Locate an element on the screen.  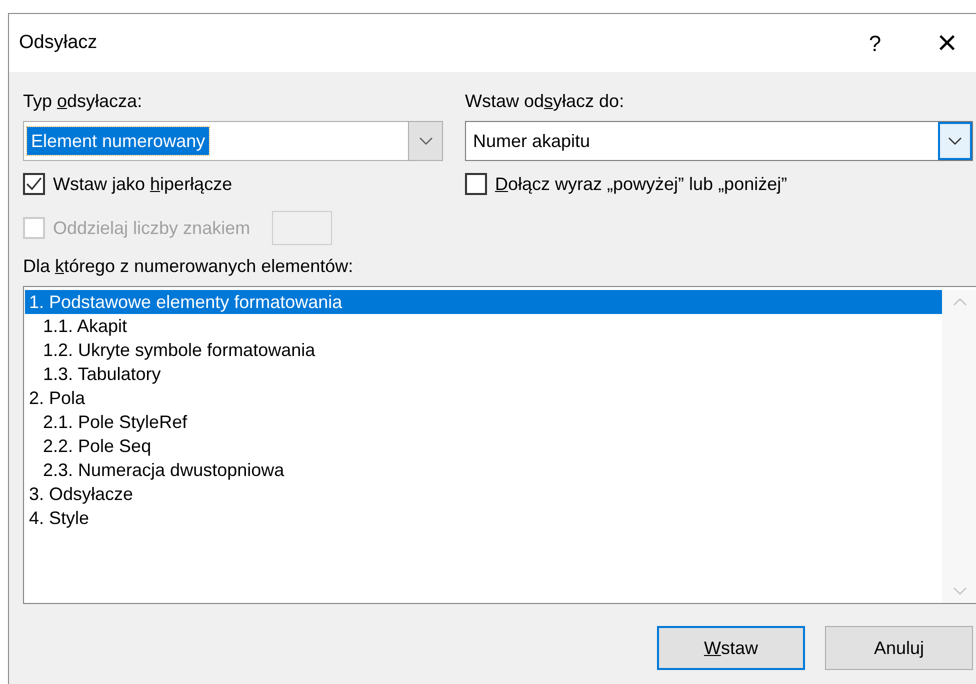
scroll-down-icon is located at coordinates (960, 591).